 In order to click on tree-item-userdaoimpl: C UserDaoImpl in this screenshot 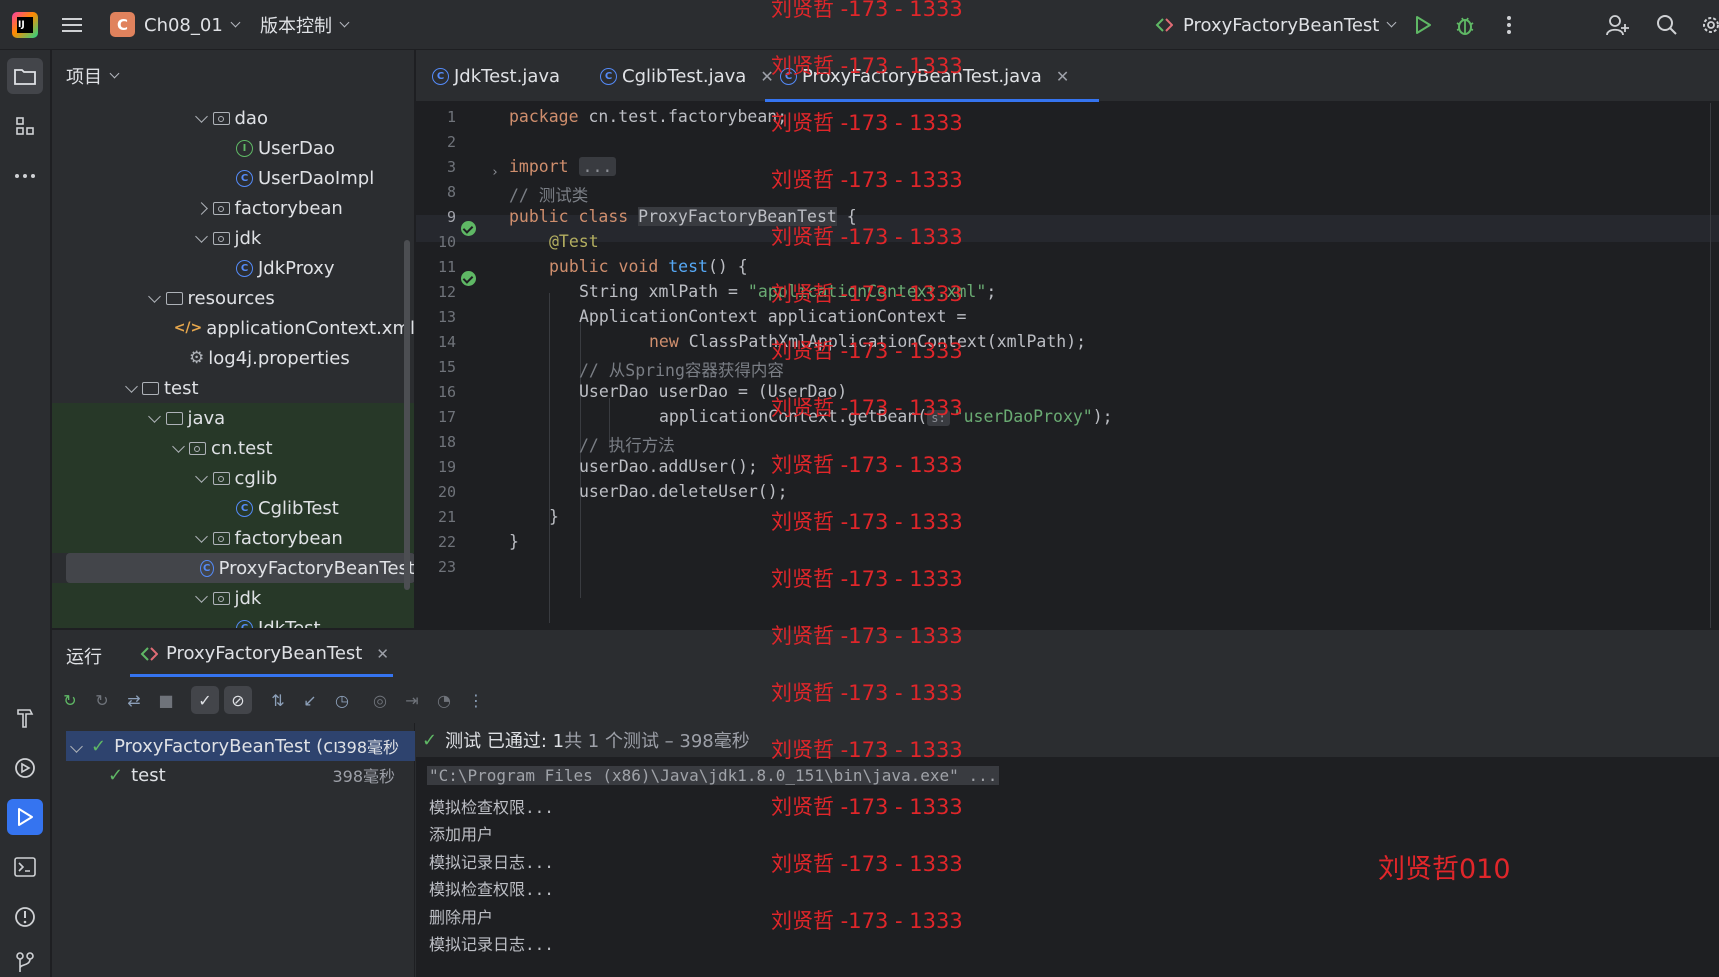, I will do `click(233, 178)`.